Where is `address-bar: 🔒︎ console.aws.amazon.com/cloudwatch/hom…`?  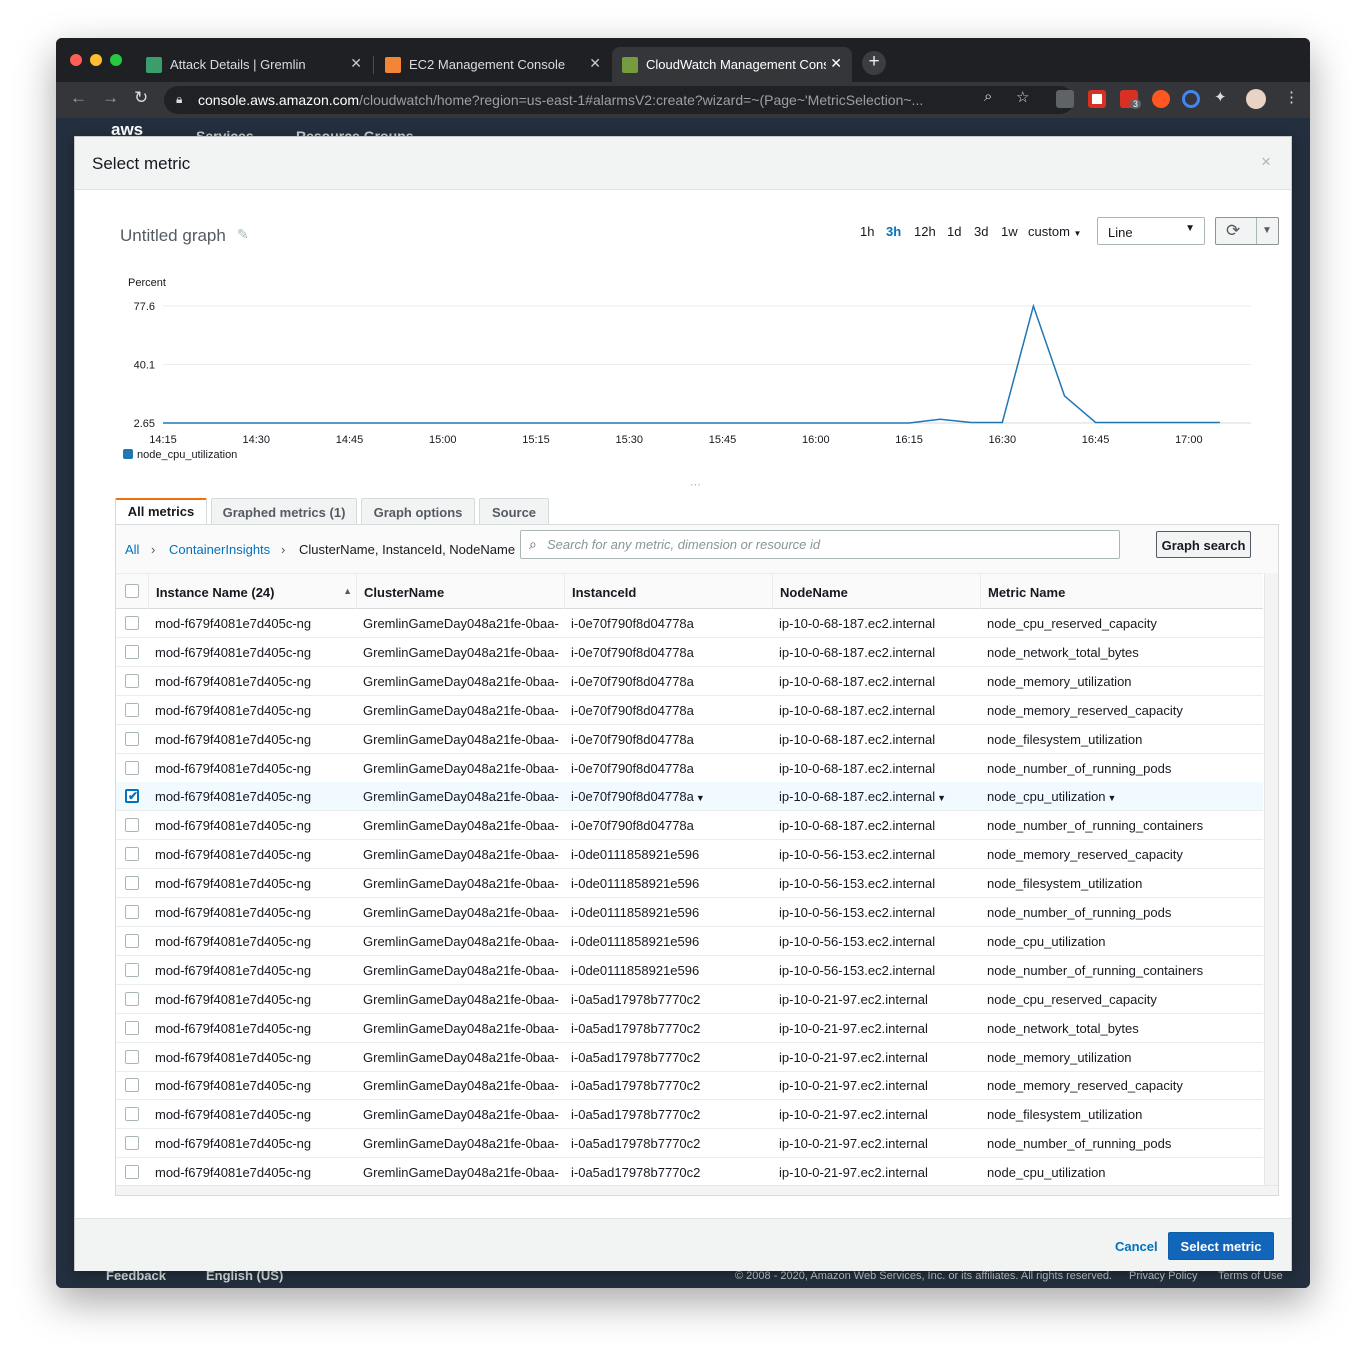
address-bar: 🔒︎ console.aws.amazon.com/cloudwatch/hom… is located at coordinates (619, 100).